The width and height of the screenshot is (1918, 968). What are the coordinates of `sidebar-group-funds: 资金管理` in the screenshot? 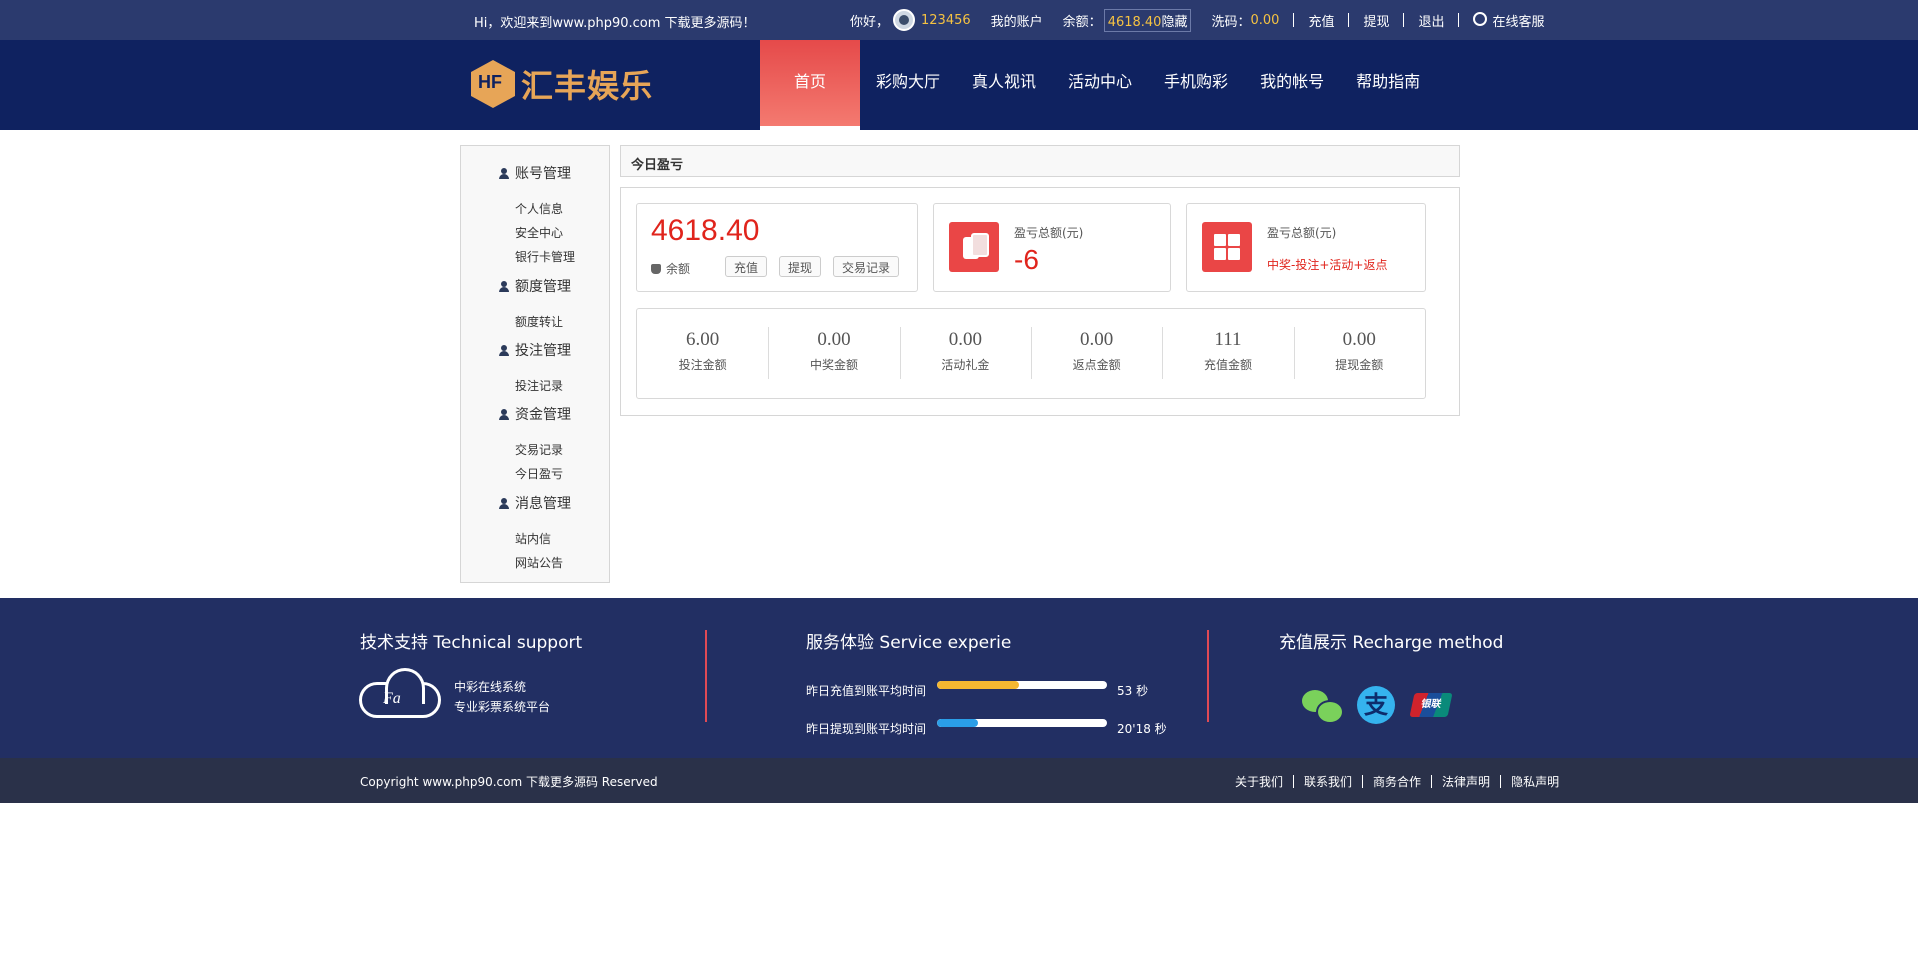 It's located at (535, 414).